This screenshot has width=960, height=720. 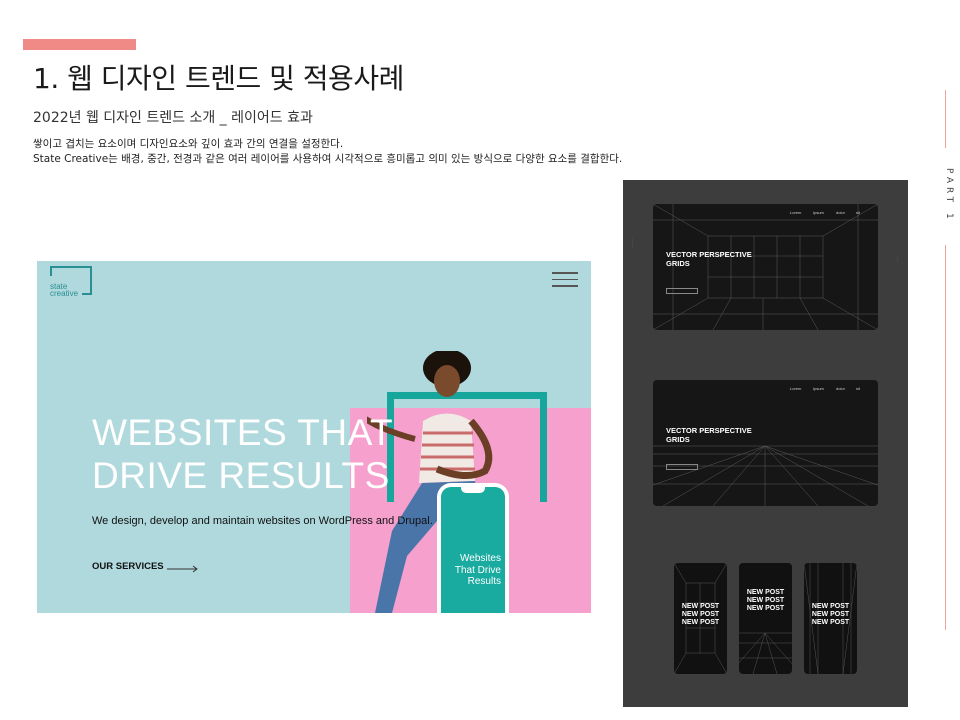 I want to click on part-label: PART 1, so click(x=949, y=195).